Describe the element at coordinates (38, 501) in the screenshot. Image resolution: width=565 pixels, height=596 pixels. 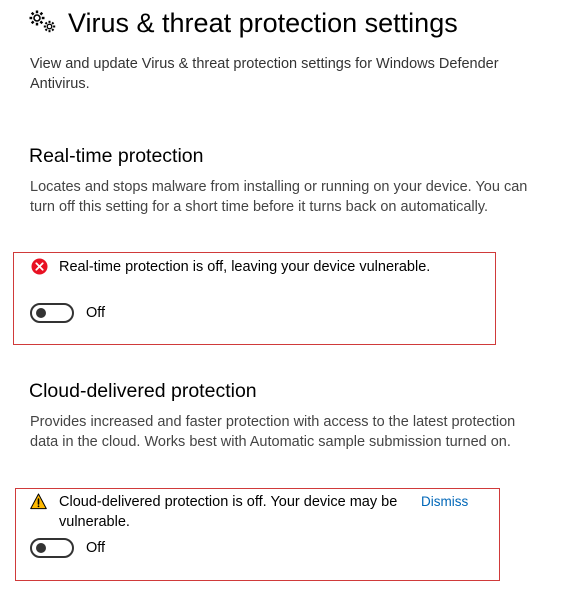
I see `warning-icon` at that location.